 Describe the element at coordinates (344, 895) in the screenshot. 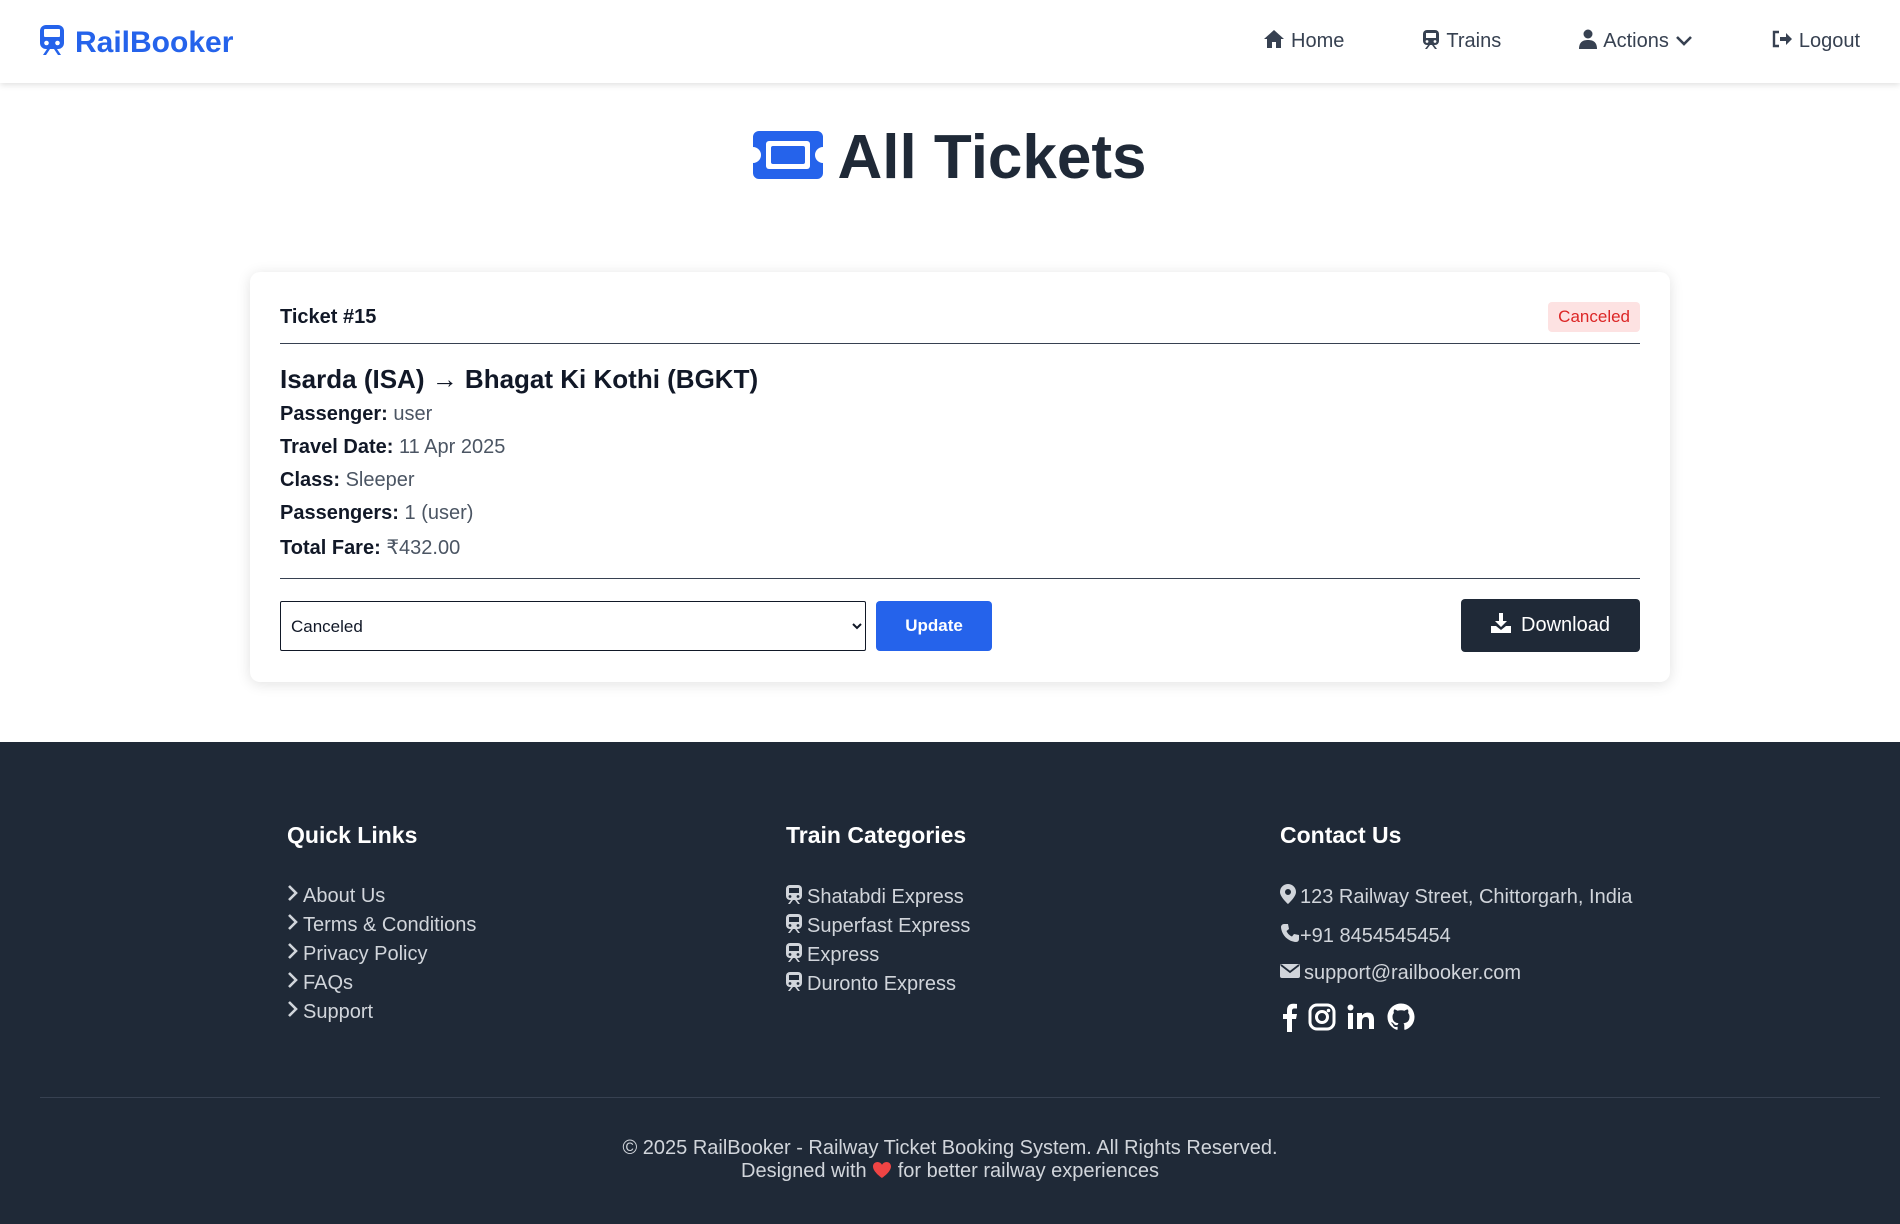

I see `quick-link-label: About Us` at that location.